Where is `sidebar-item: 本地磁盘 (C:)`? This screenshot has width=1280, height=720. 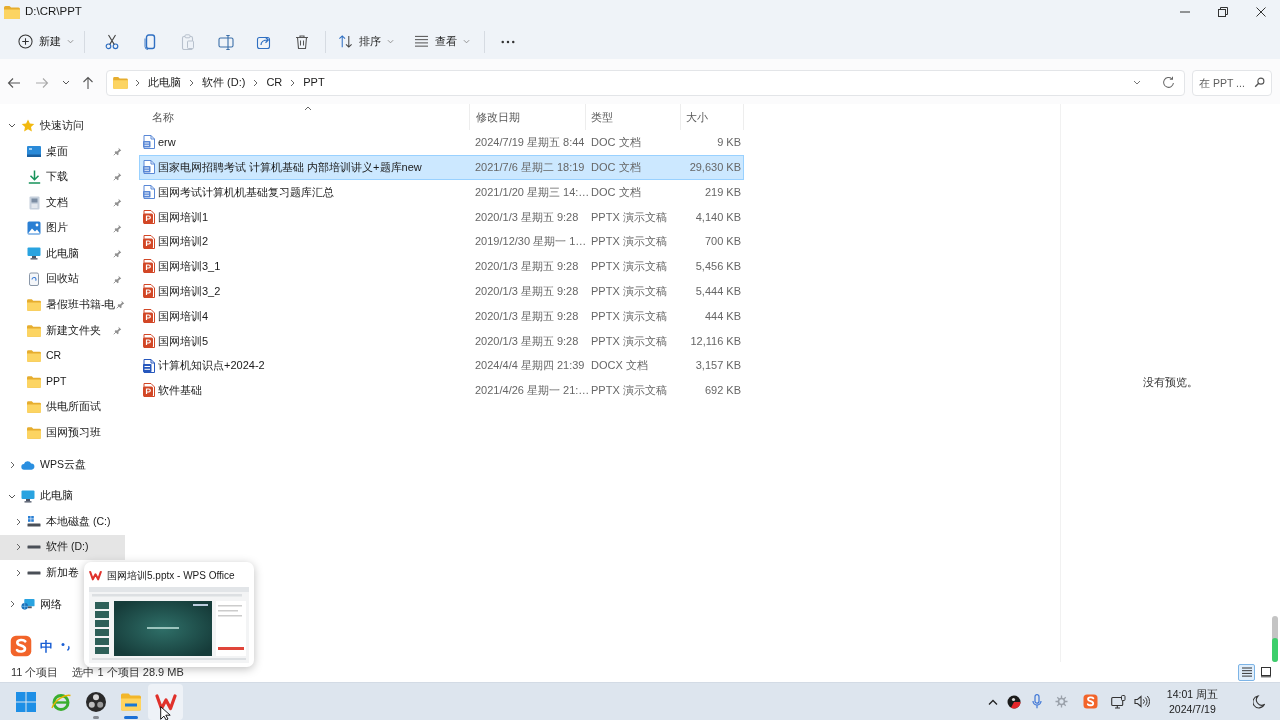
sidebar-item: 本地磁盘 (C:) is located at coordinates (62, 521).